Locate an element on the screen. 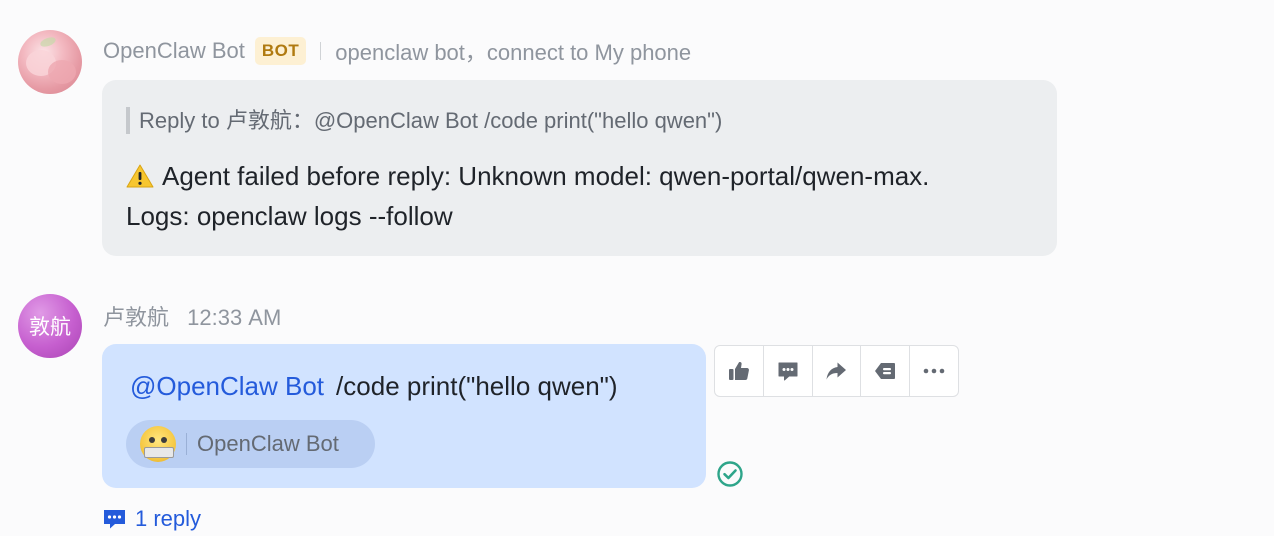 Image resolution: width=1274 pixels, height=536 pixels. comment-button is located at coordinates (788, 371).